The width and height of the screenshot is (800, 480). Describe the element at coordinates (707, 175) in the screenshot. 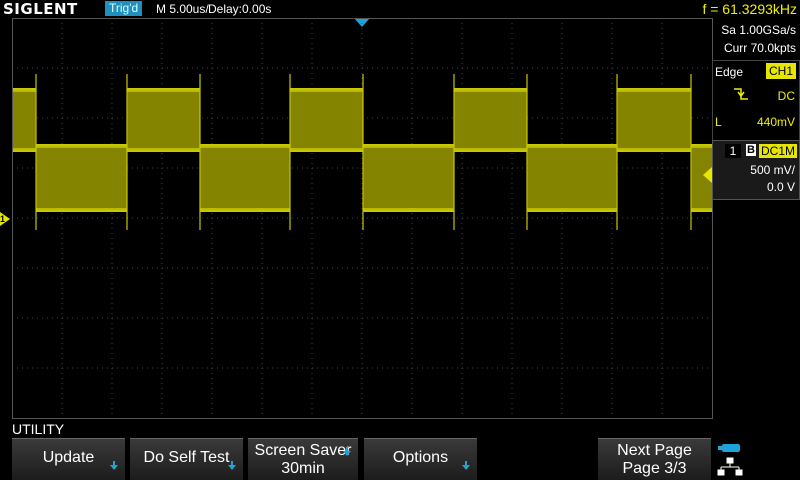

I see `trigger-level-marker-icon` at that location.